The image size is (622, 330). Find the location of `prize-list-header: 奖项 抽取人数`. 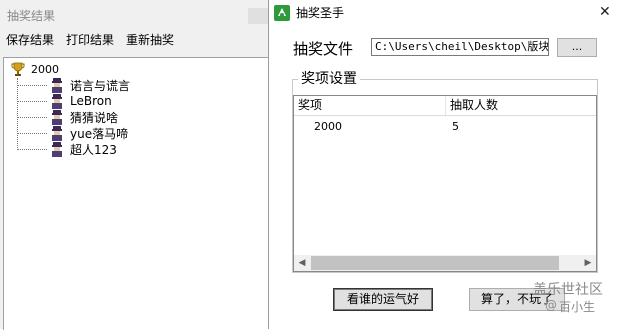

prize-list-header: 奖项 抽取人数 is located at coordinates (445, 106).